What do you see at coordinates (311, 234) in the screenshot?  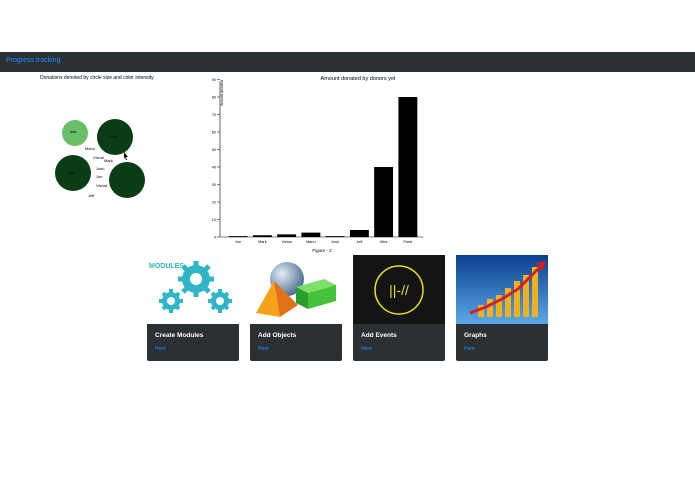 I see `bar-manu` at bounding box center [311, 234].